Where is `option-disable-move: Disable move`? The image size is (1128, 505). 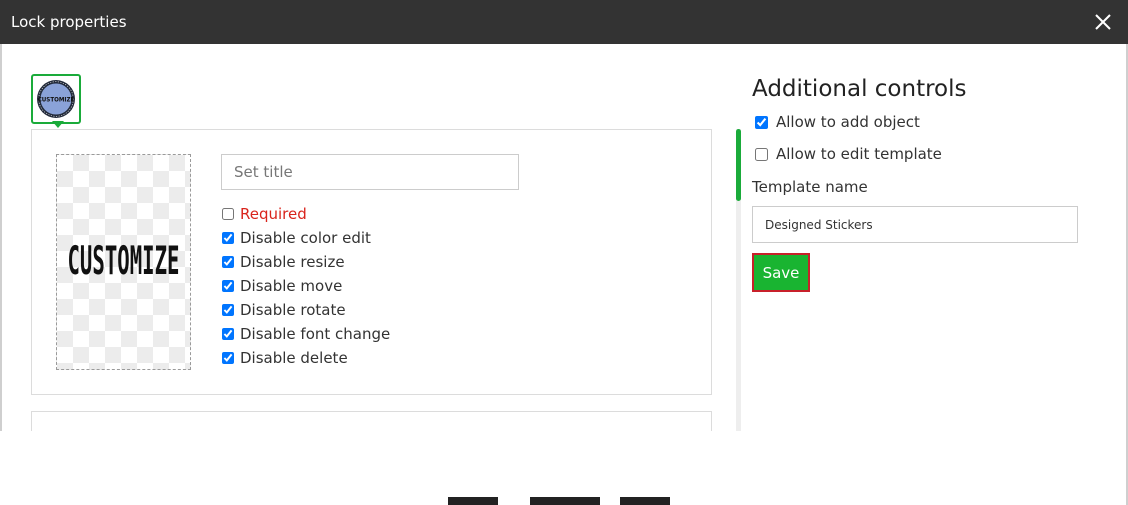
option-disable-move: Disable move is located at coordinates (305, 286).